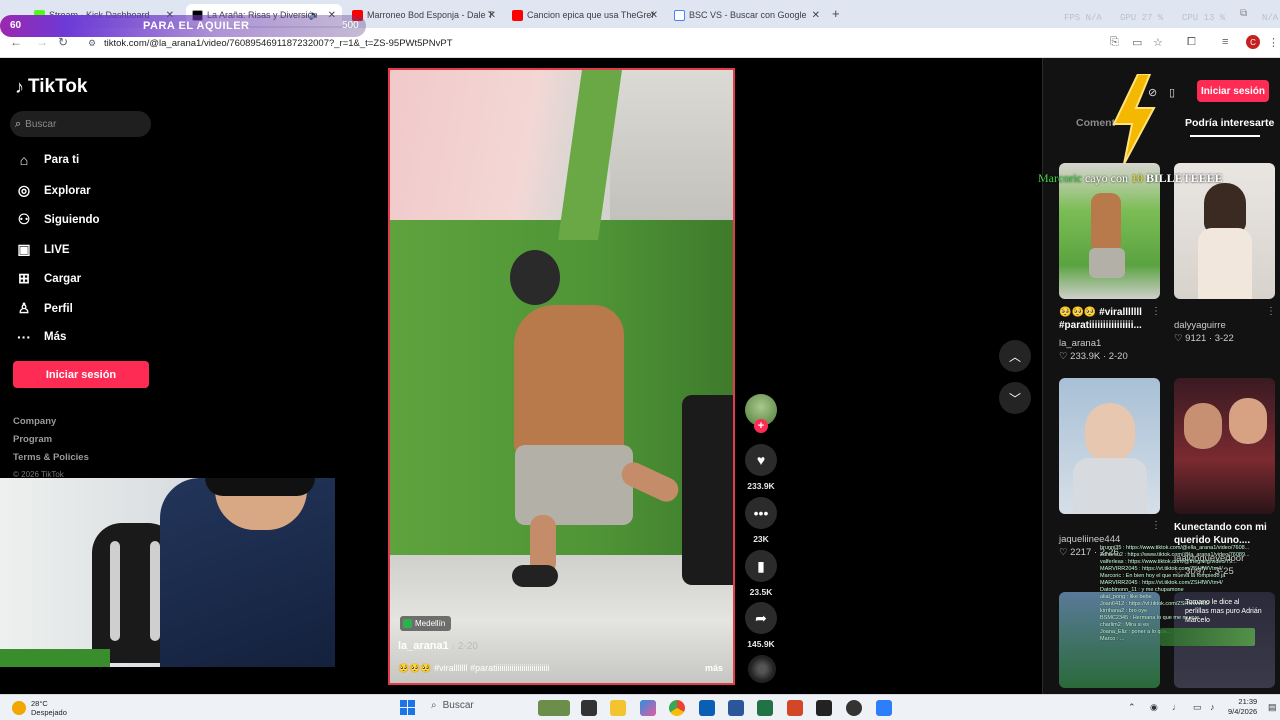  I want to click on next-video-button: ﹀, so click(1015, 398).